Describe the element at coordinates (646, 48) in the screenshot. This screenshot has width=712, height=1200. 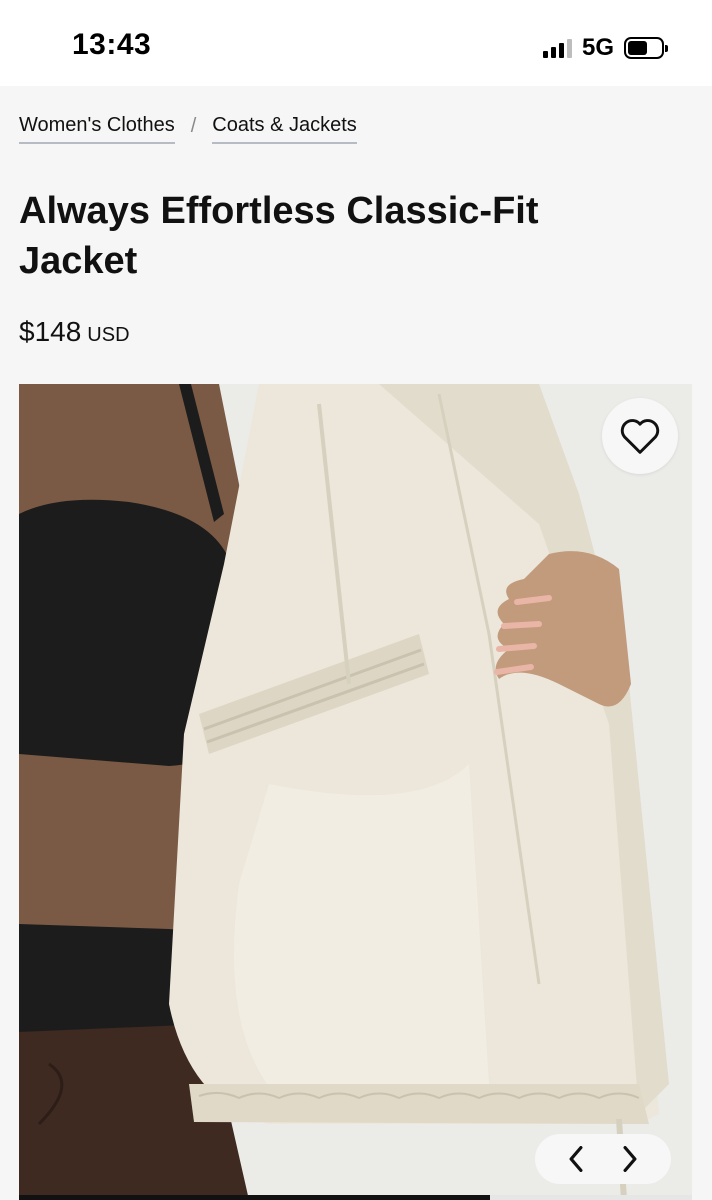
I see `battery-icon` at that location.